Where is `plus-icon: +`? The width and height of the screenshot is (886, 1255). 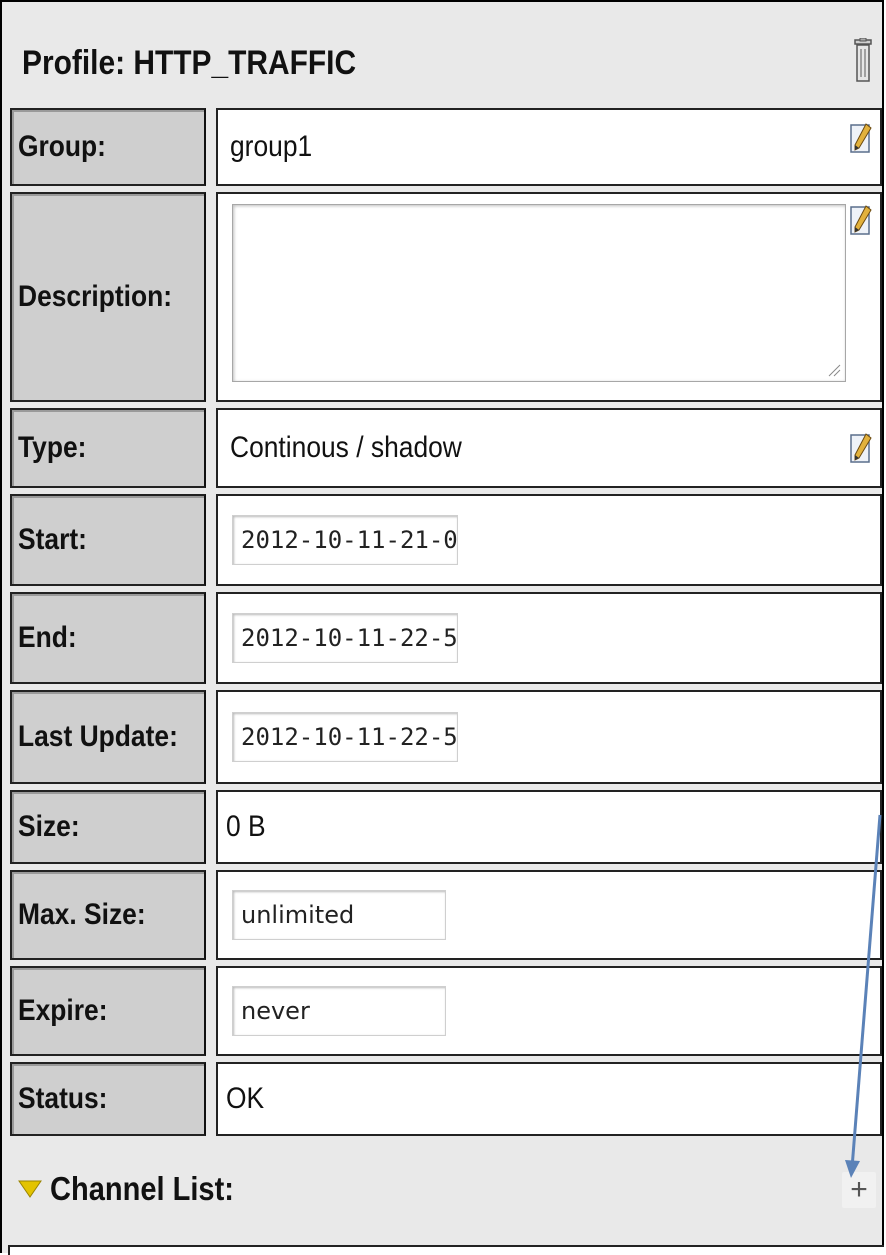
plus-icon: + is located at coordinates (859, 1189).